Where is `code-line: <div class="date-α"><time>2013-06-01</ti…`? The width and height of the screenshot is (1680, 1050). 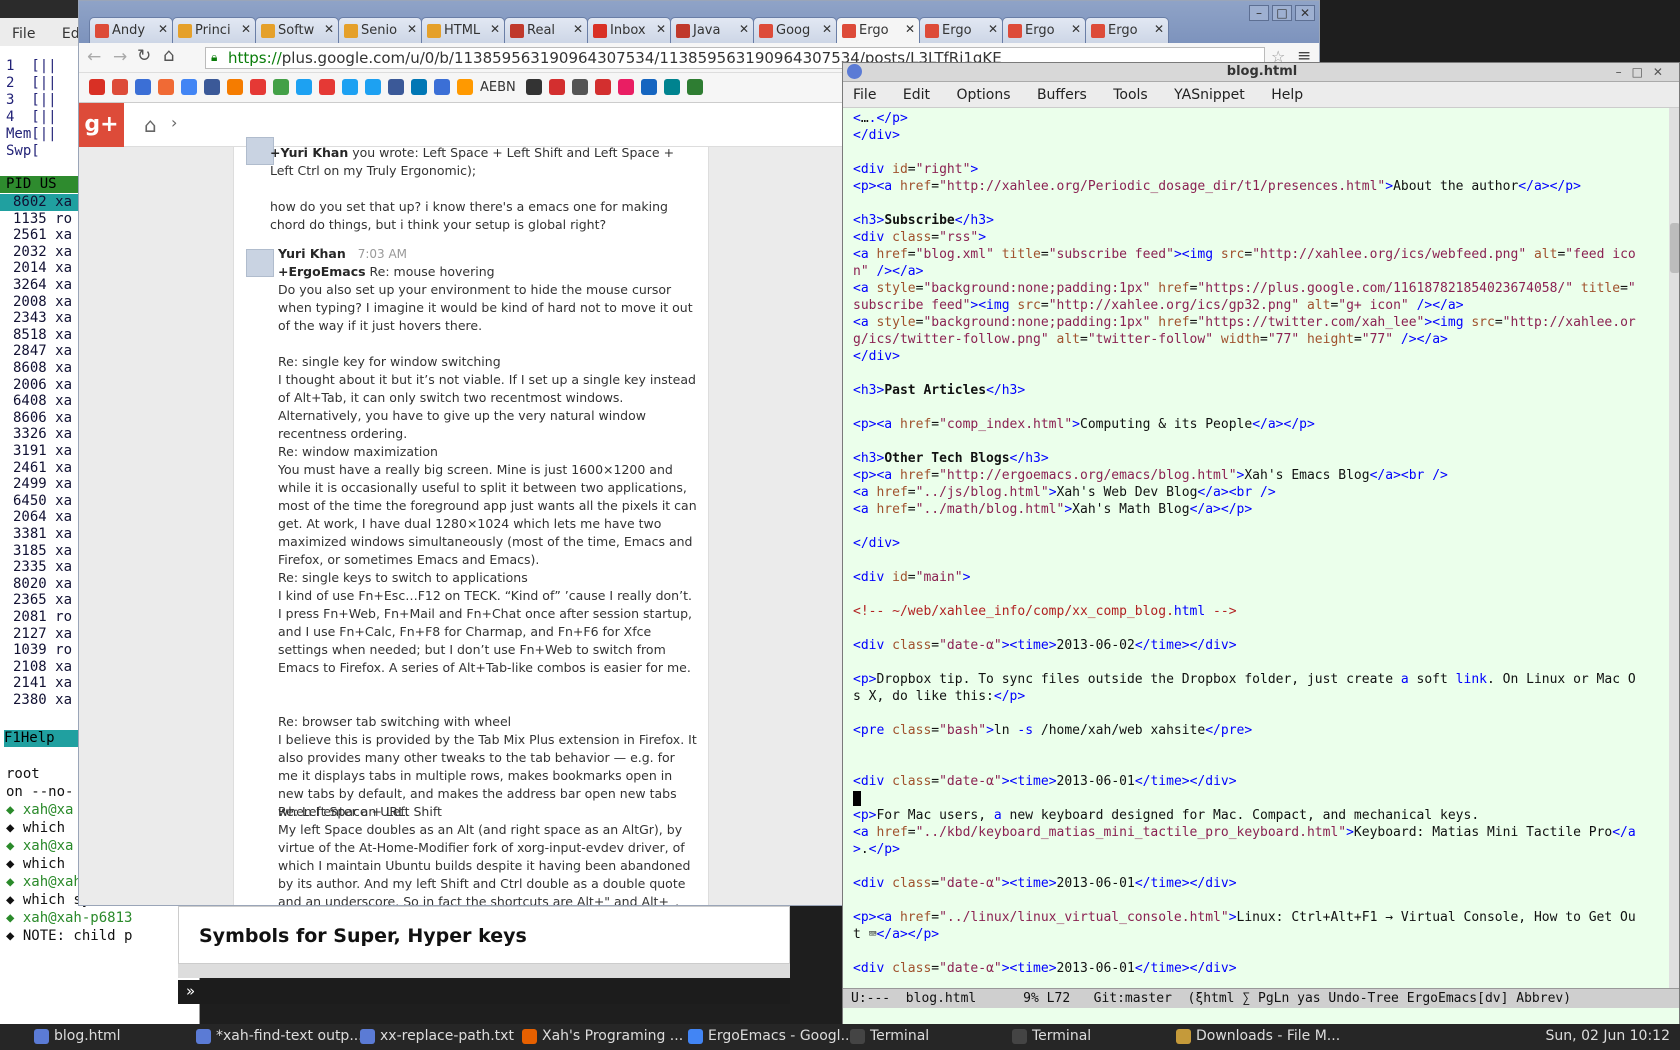 code-line: <div class="date-α"><time>2013-06-01</ti… is located at coordinates (1045, 781).